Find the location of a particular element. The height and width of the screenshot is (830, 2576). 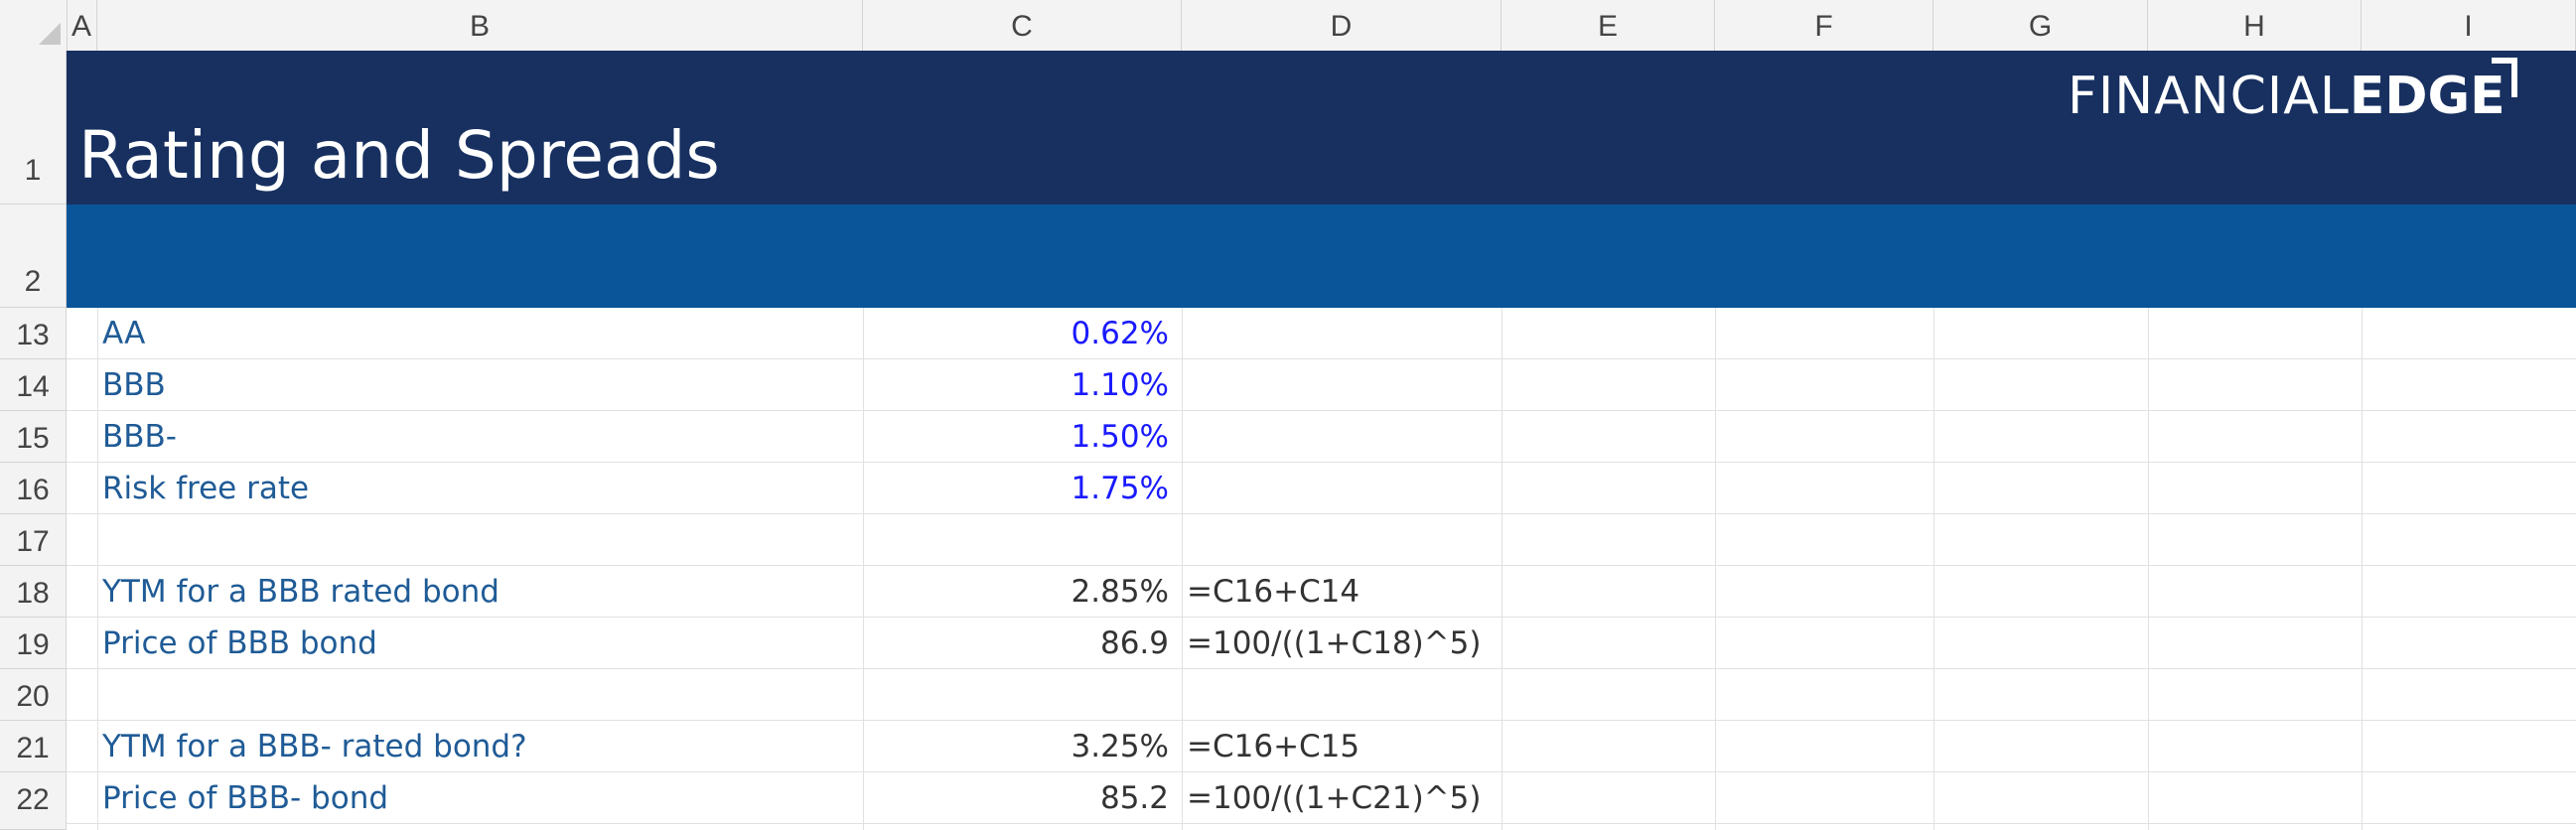

row-header-14: 14 is located at coordinates (34, 385).